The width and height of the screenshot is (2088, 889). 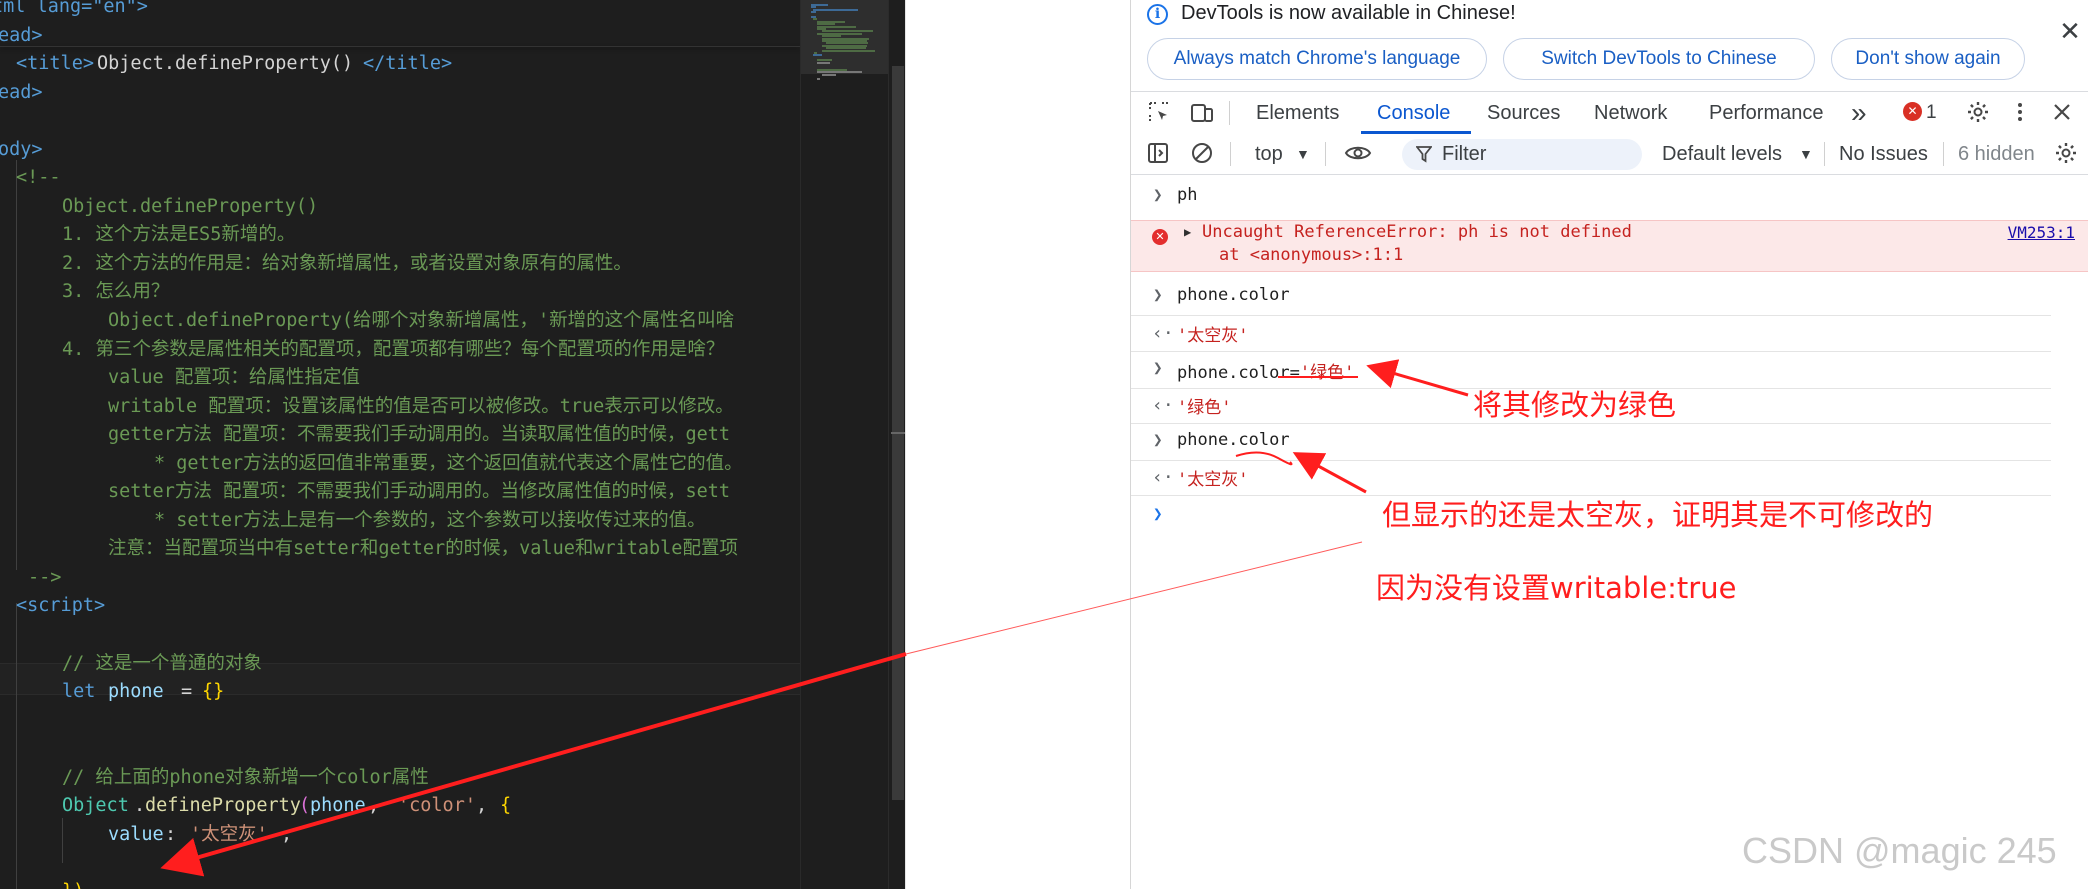 What do you see at coordinates (1912, 111) in the screenshot?
I see `error-count-icon: ✕` at bounding box center [1912, 111].